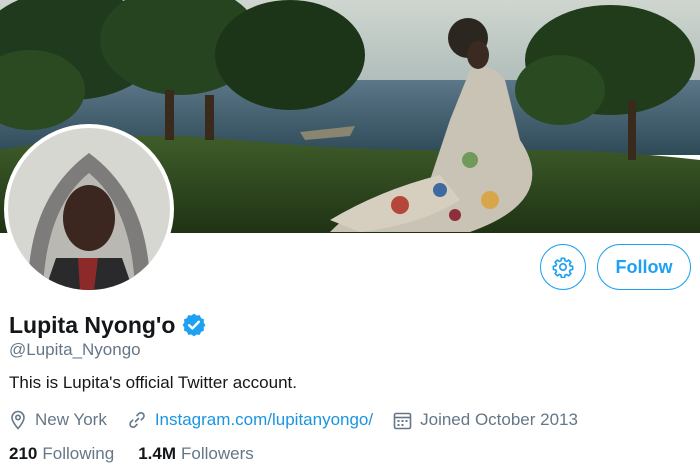  I want to click on avatar-image, so click(89, 209).